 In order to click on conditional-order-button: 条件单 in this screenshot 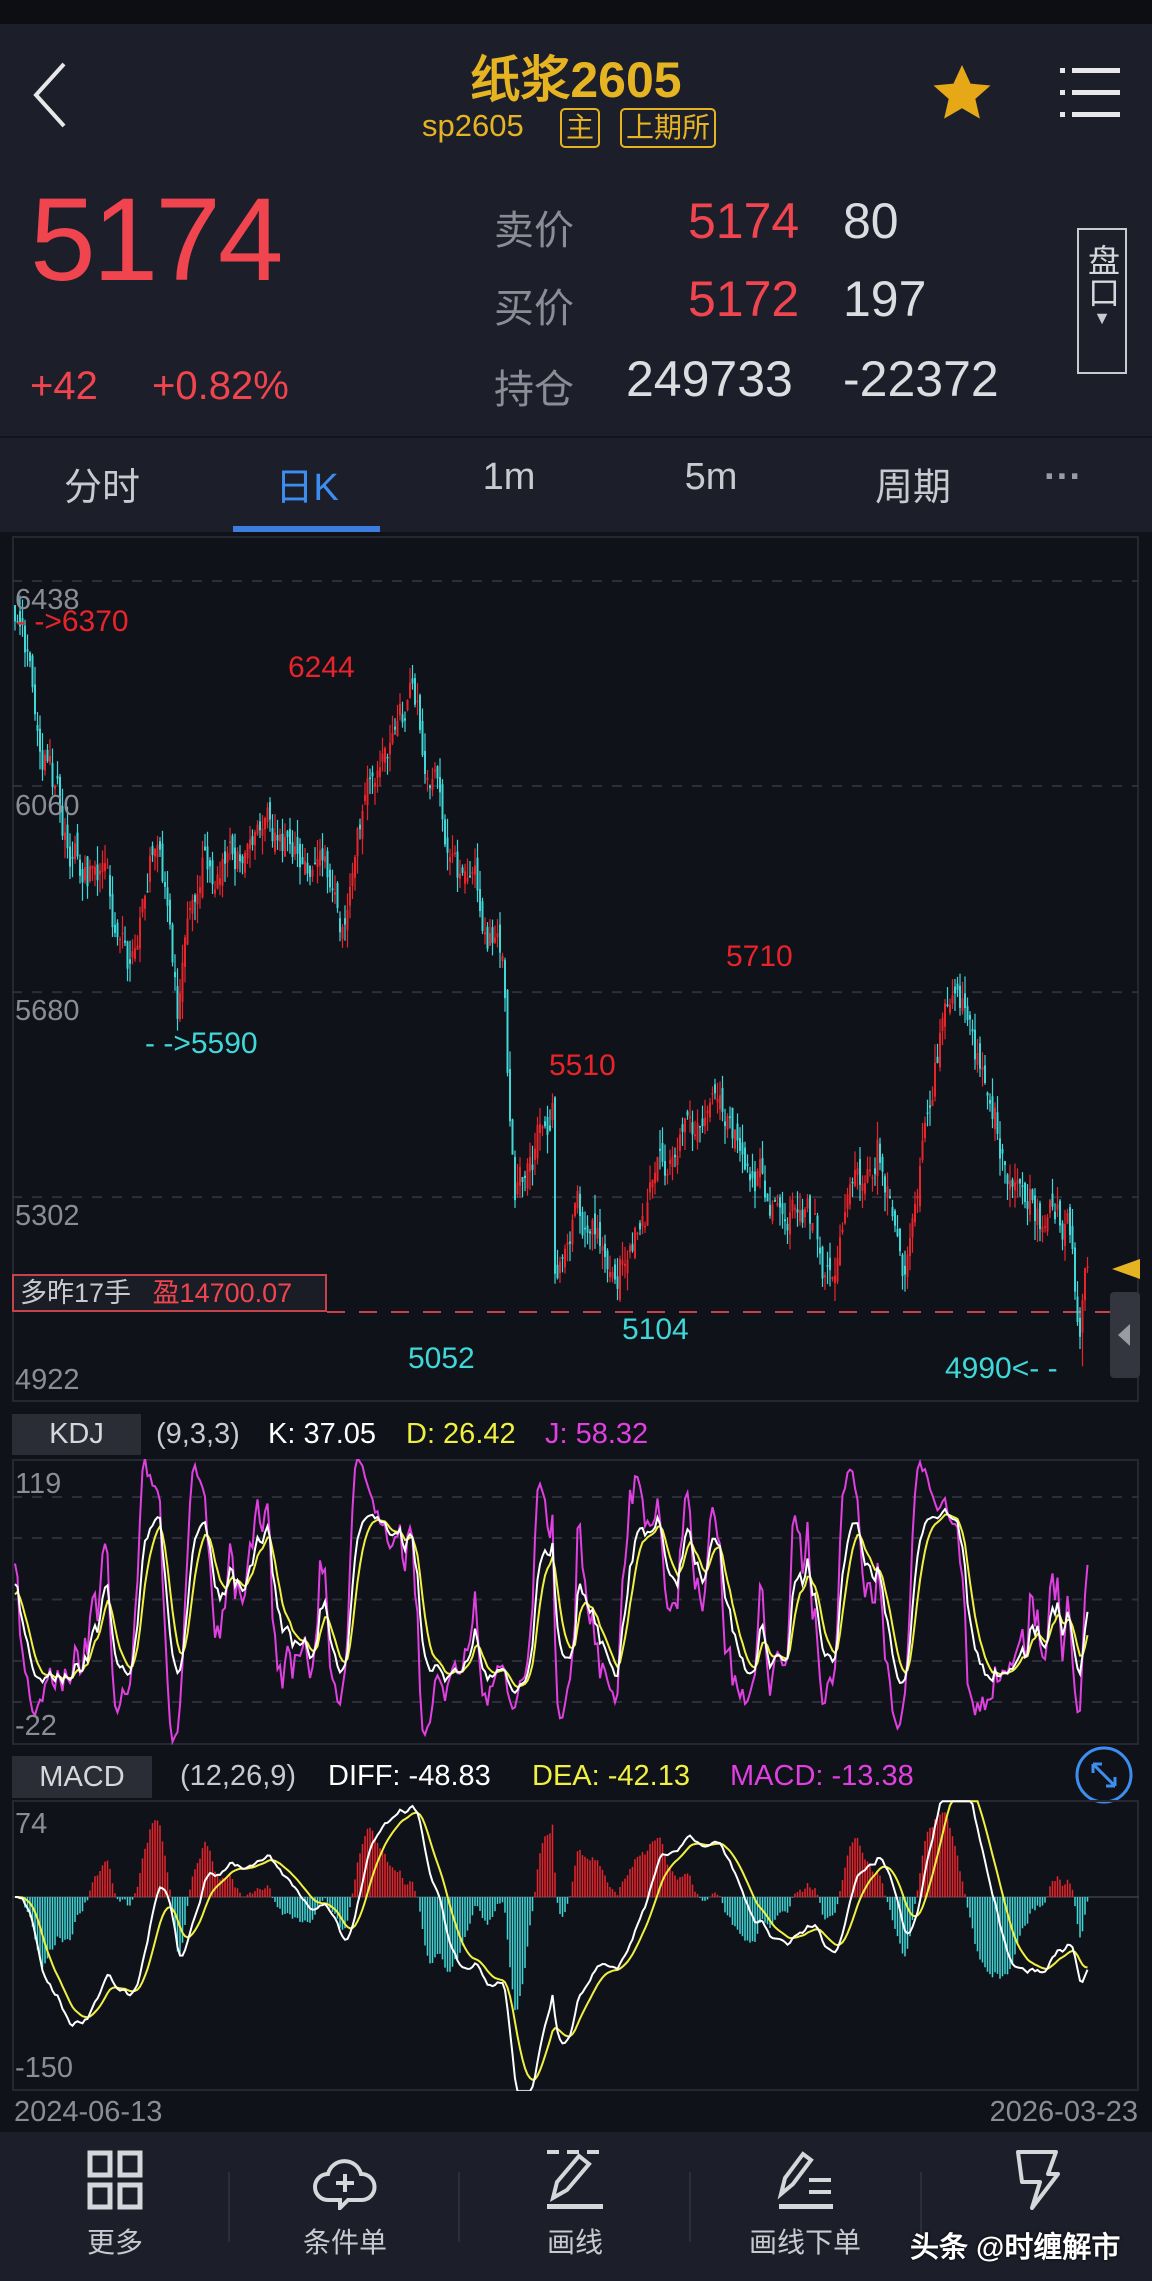, I will do `click(345, 2205)`.